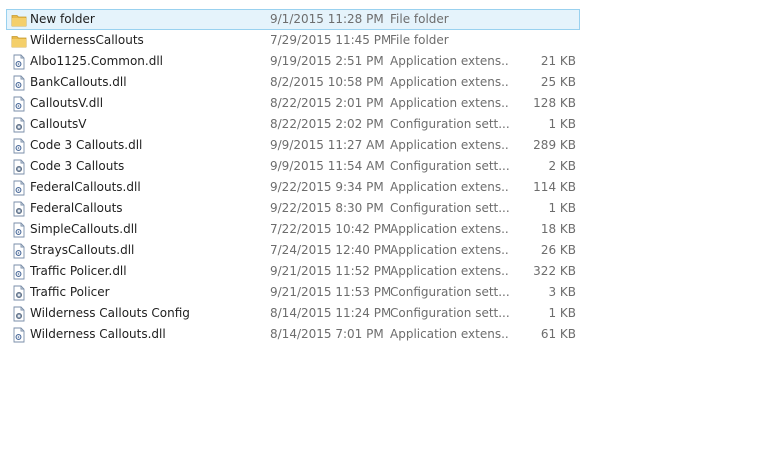 The width and height of the screenshot is (768, 464). Describe the element at coordinates (84, 229) in the screenshot. I see `file-name: SimpleCallouts.dll` at that location.